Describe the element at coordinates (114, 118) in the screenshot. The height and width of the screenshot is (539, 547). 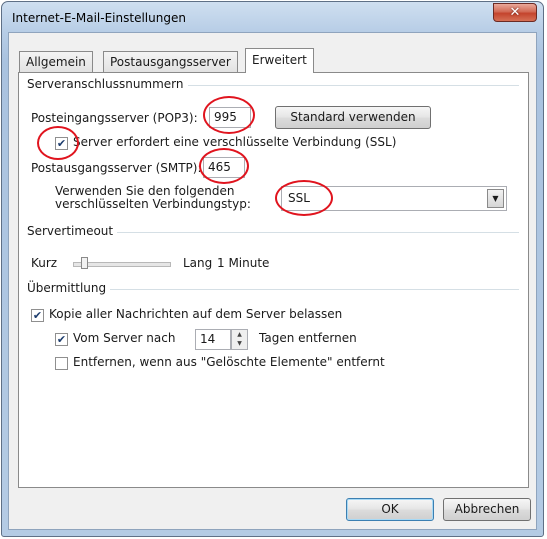
I see `pop3-label: Posteingangsserver (POP3):` at that location.